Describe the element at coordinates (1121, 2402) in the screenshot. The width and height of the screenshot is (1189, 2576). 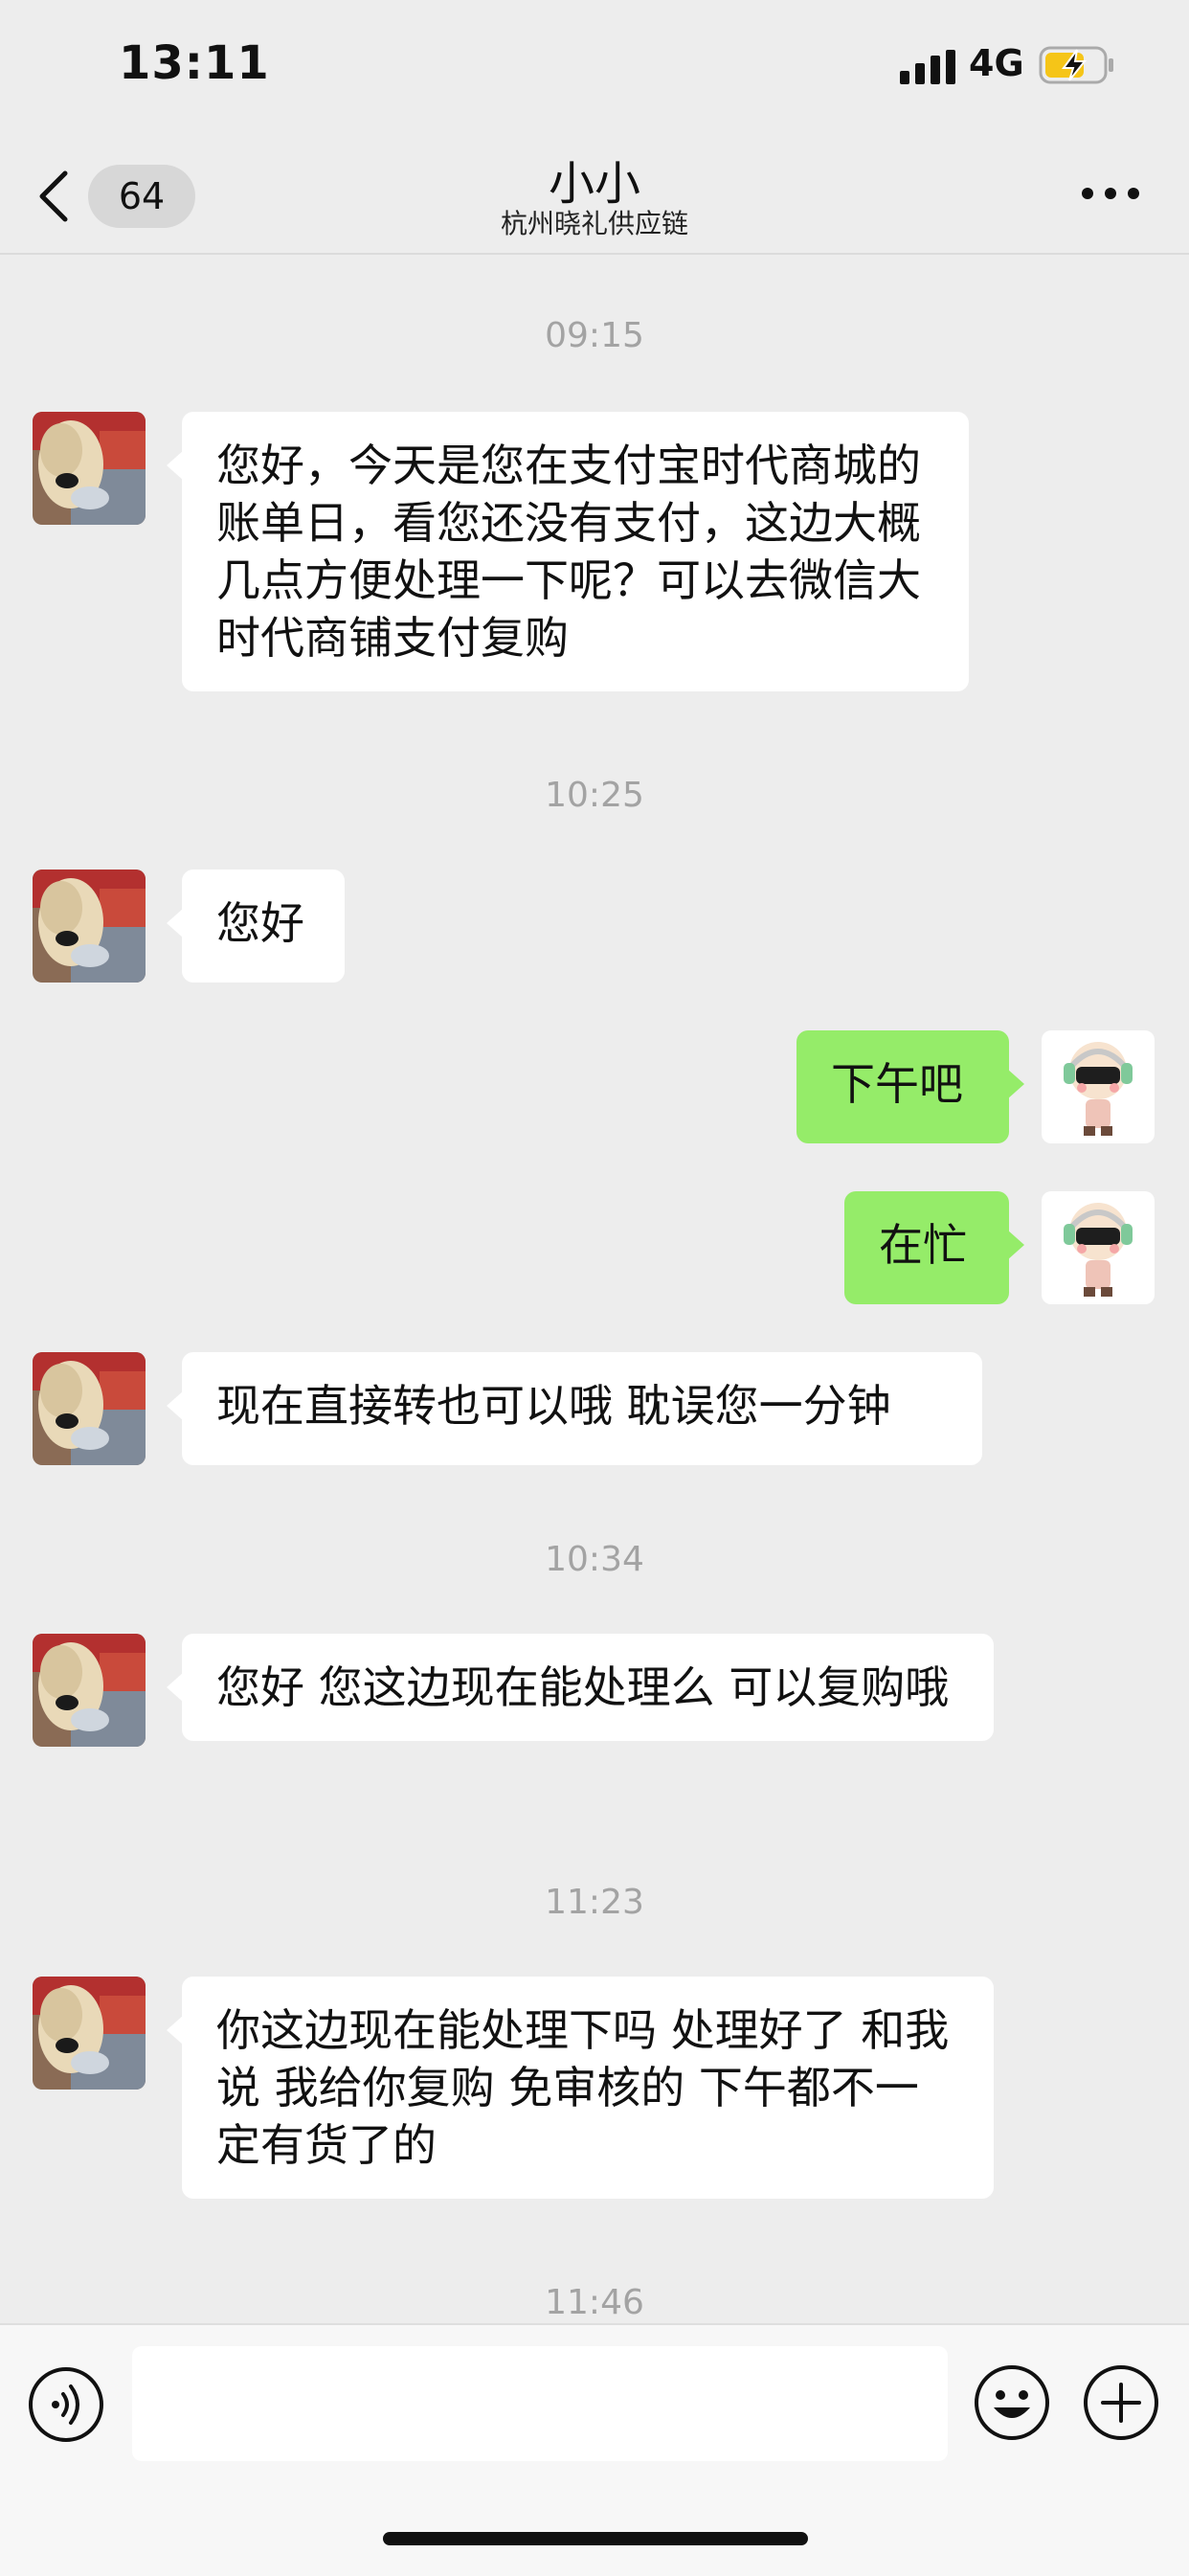
I see `plus-icon` at that location.